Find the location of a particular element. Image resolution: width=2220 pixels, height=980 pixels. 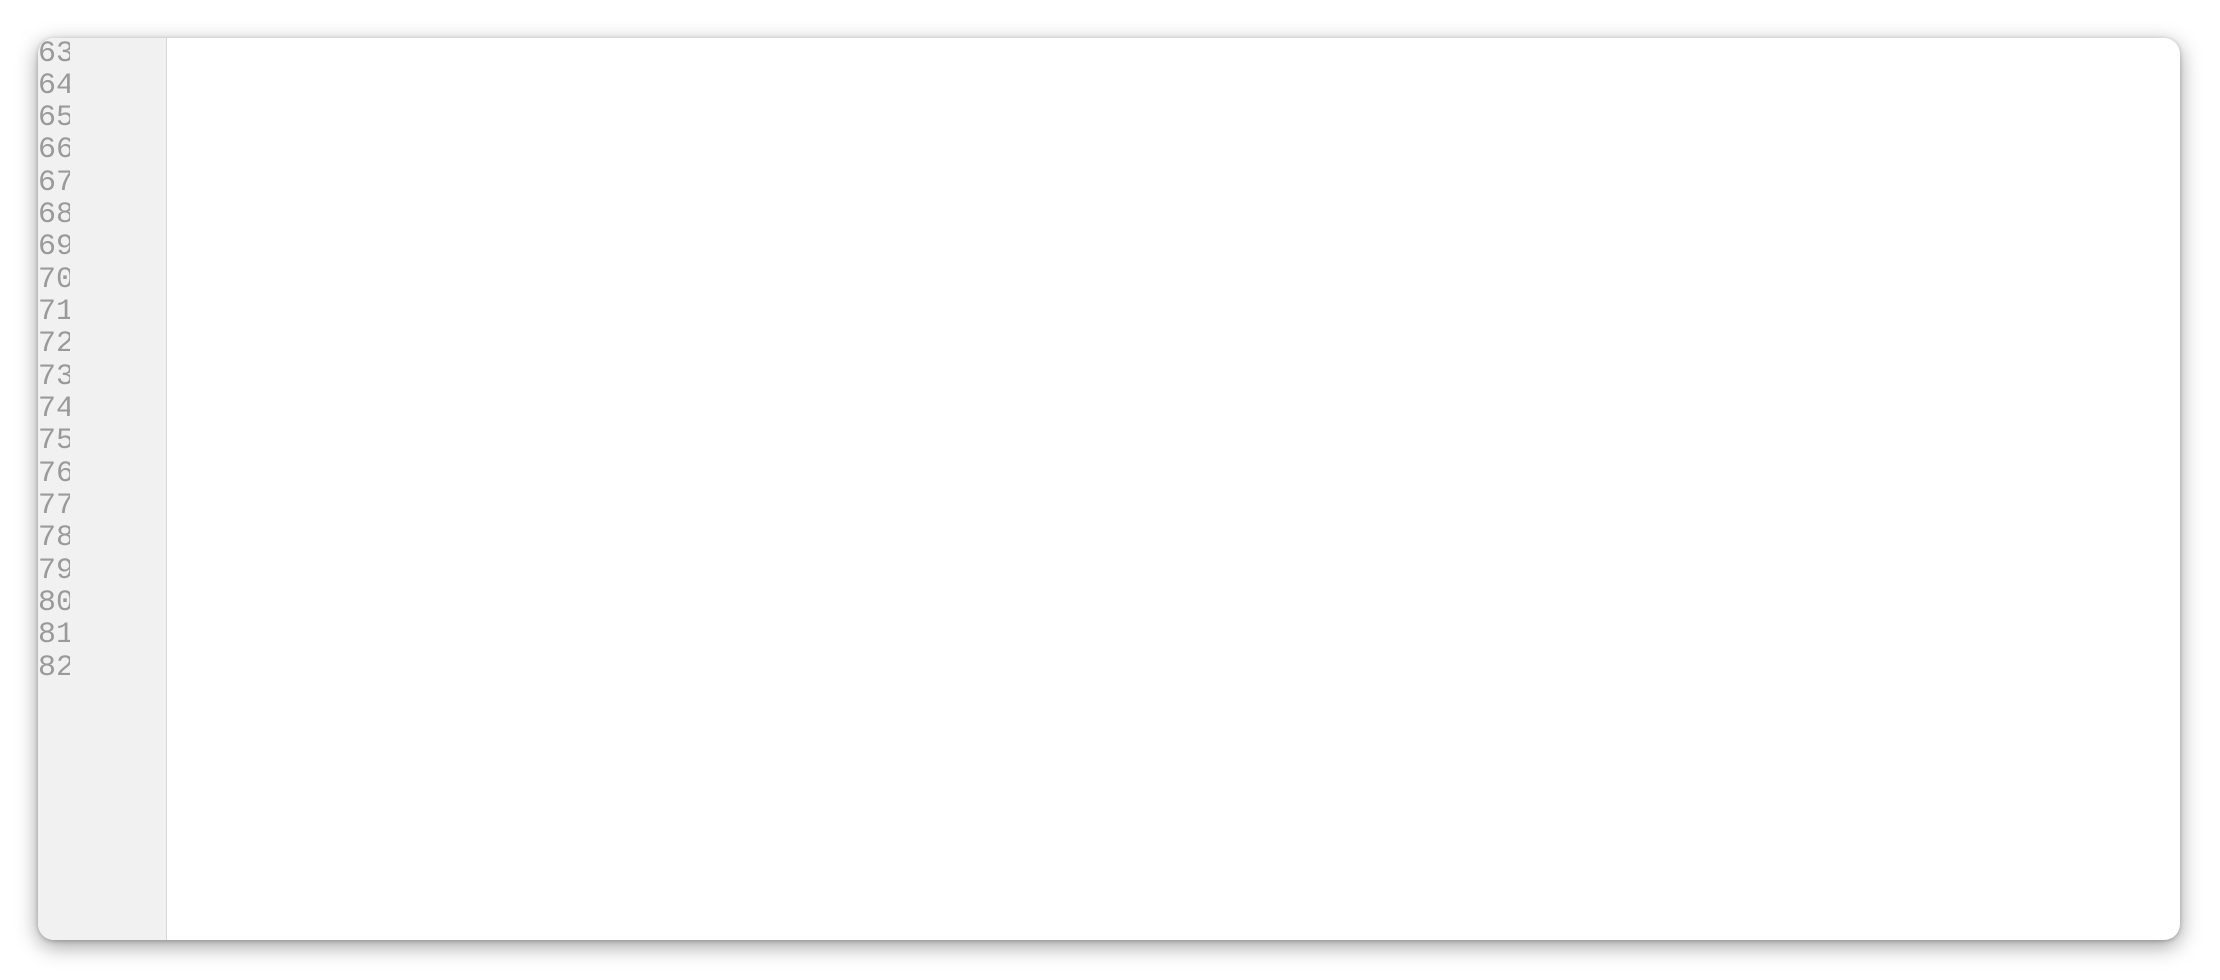

line-number: 82 is located at coordinates (54, 668).